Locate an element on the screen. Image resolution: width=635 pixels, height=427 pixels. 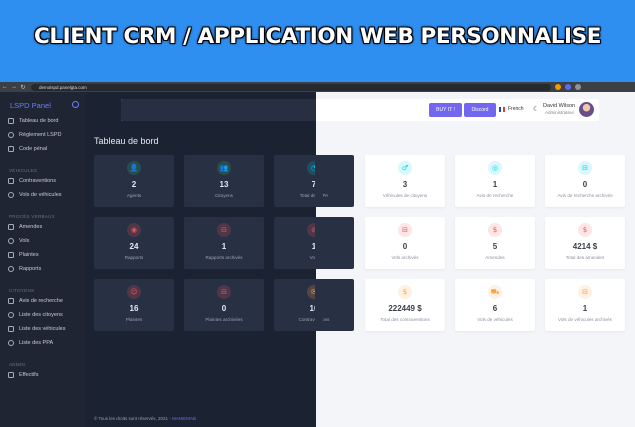
sidebar-item: Vols de véhicules is located at coordinates (35, 195).